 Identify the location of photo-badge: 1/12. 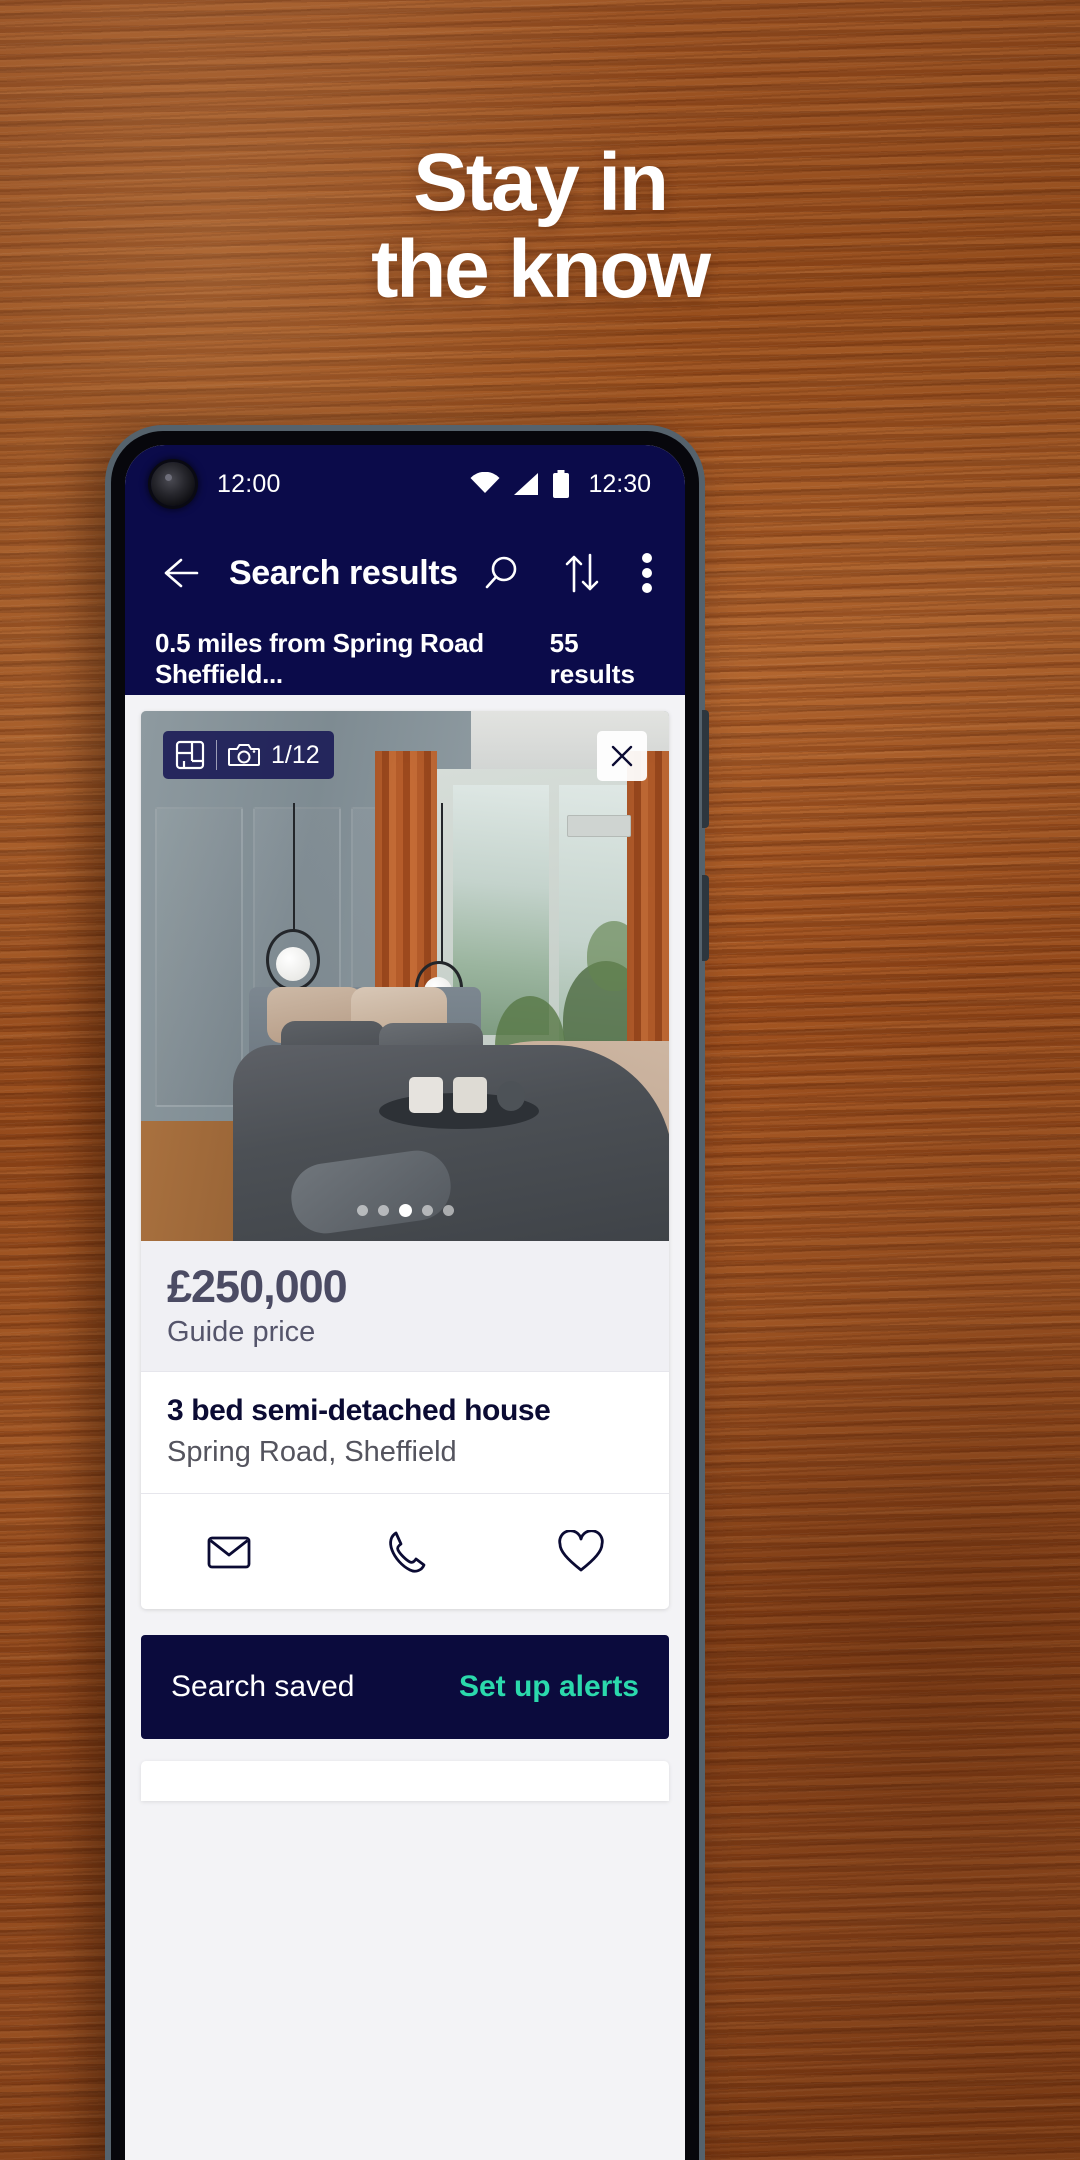
(248, 755).